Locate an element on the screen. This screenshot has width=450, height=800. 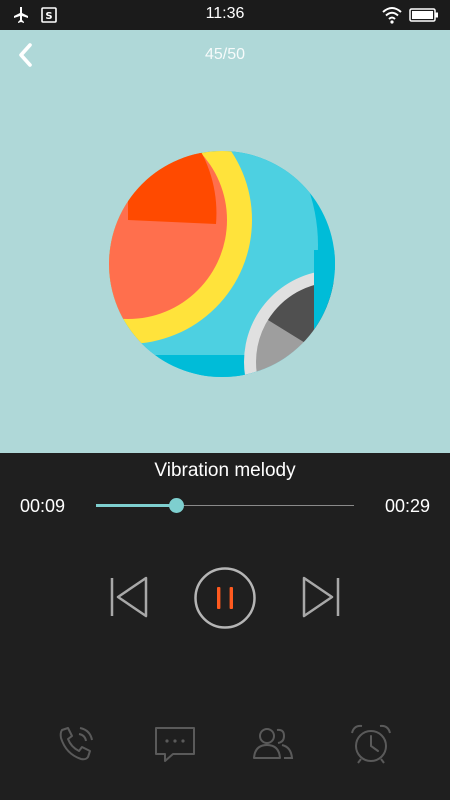
pause-icon is located at coordinates (225, 598).